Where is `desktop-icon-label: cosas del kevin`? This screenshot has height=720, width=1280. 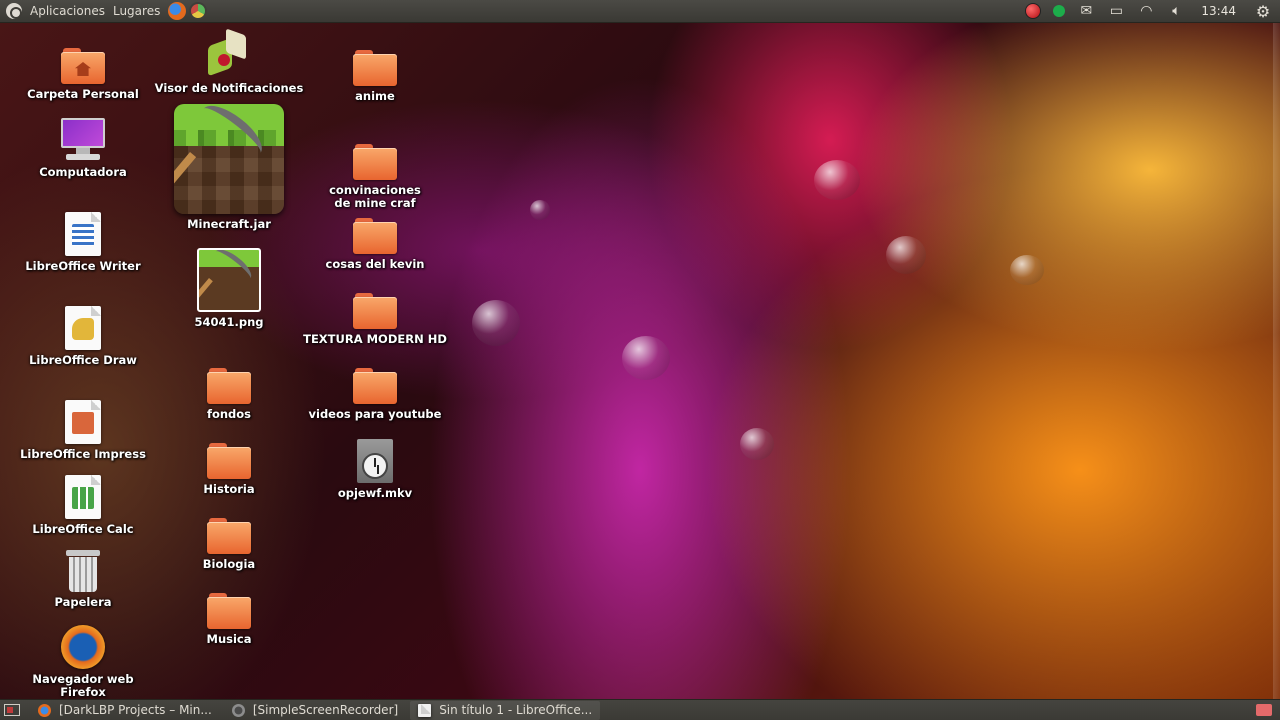 desktop-icon-label: cosas del kevin is located at coordinates (375, 264).